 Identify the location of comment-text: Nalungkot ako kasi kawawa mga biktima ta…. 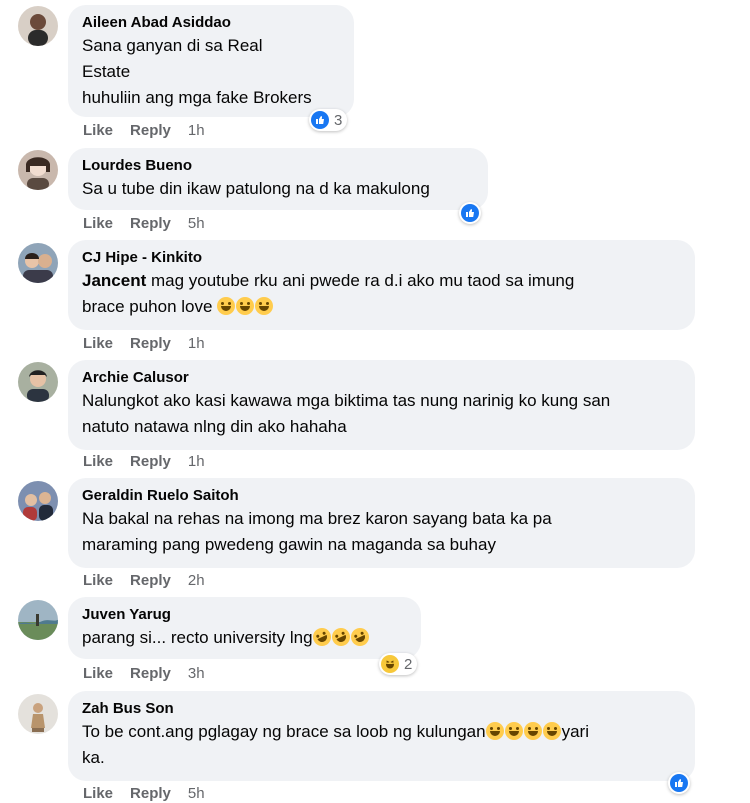
(346, 413).